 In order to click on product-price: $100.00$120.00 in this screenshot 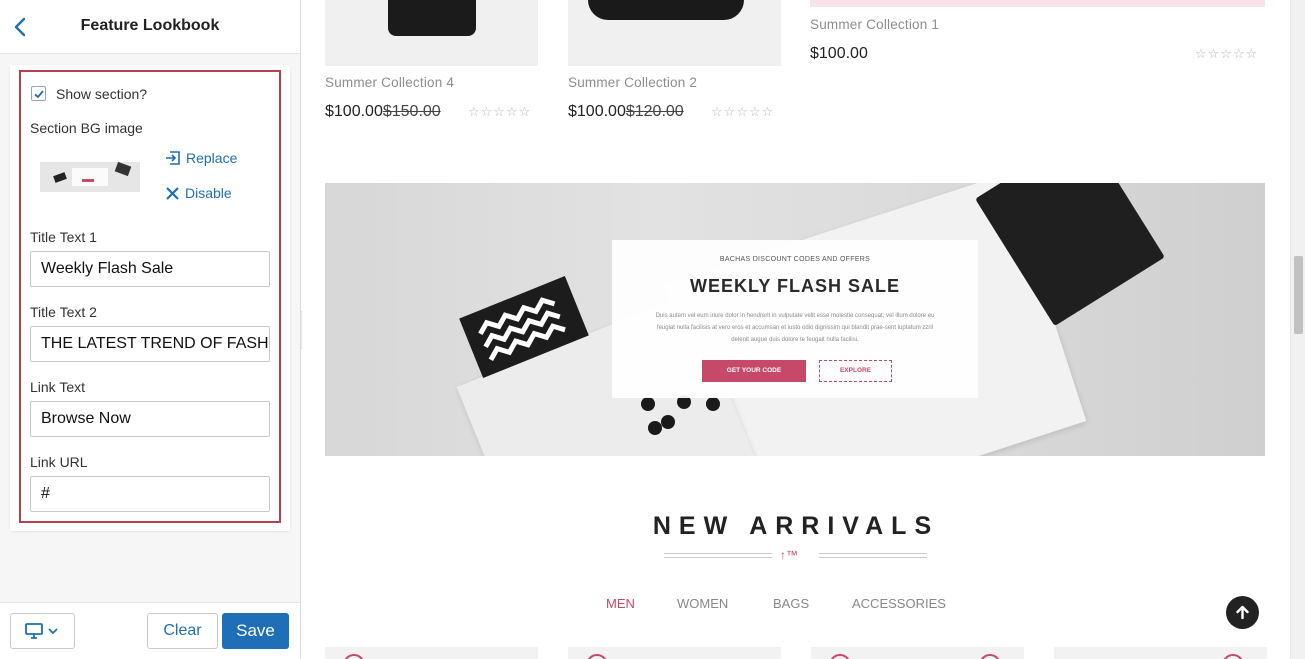, I will do `click(626, 112)`.